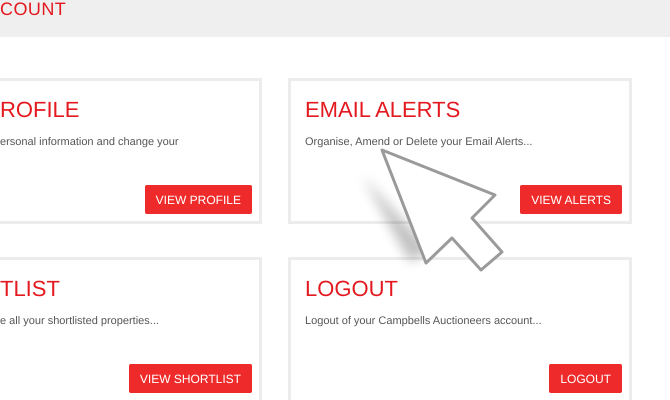 This screenshot has width=670, height=400. I want to click on card-description: ersonal information and change your, so click(90, 142).